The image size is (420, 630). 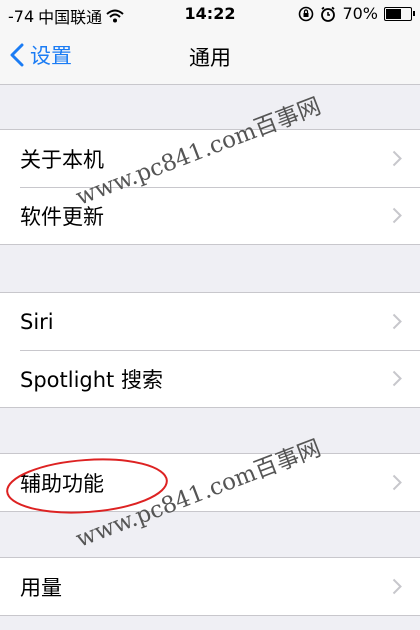 I want to click on status-bar: -74 中国联通 14:22 70%, so click(x=210, y=14).